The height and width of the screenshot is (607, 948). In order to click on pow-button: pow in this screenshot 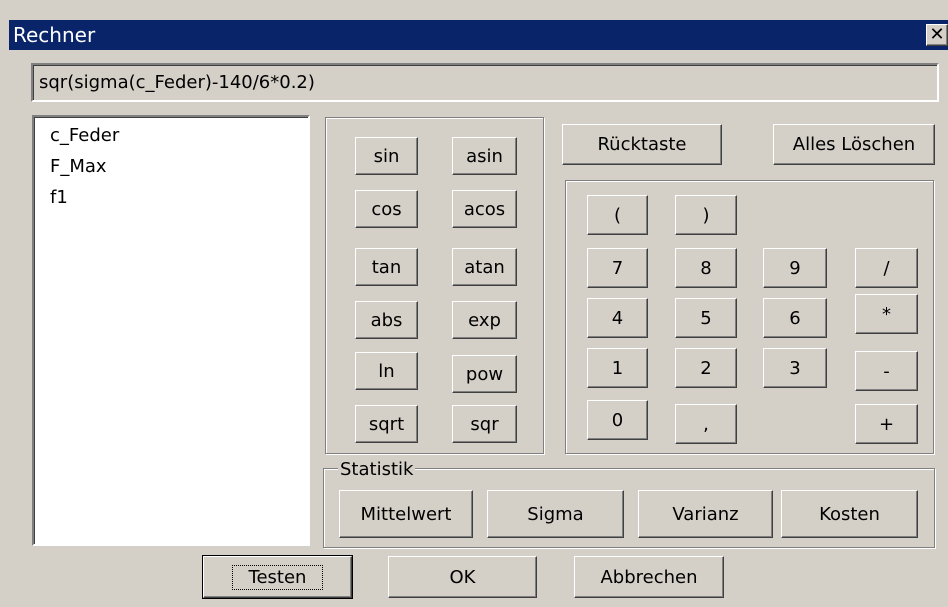, I will do `click(484, 374)`.